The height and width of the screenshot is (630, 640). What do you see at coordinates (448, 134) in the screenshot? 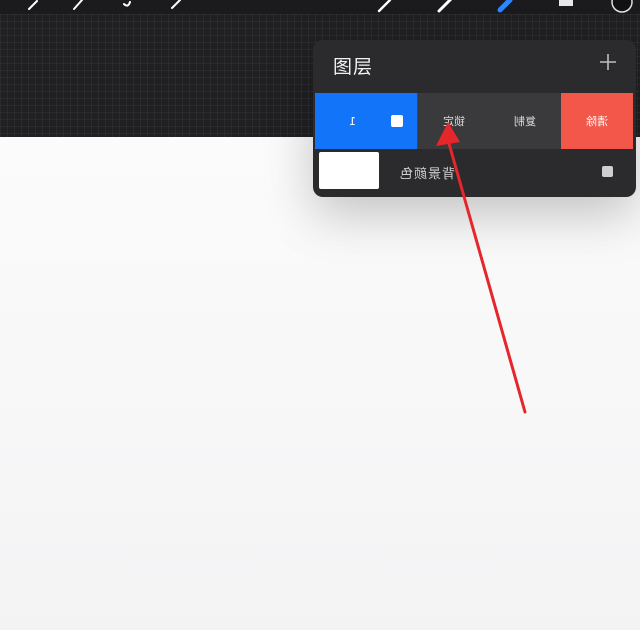
I see `arrow-head` at bounding box center [448, 134].